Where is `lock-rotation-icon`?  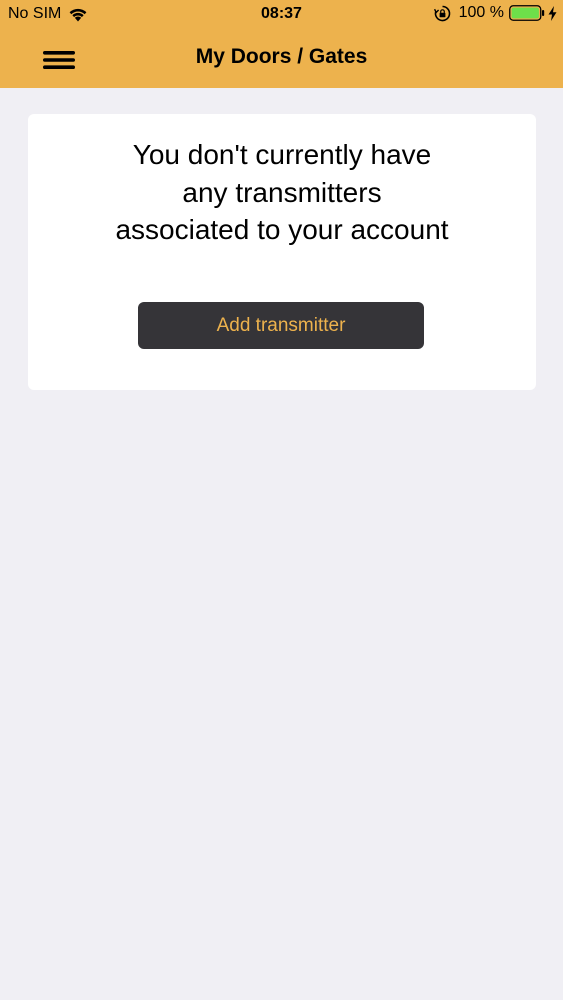 lock-rotation-icon is located at coordinates (441, 13).